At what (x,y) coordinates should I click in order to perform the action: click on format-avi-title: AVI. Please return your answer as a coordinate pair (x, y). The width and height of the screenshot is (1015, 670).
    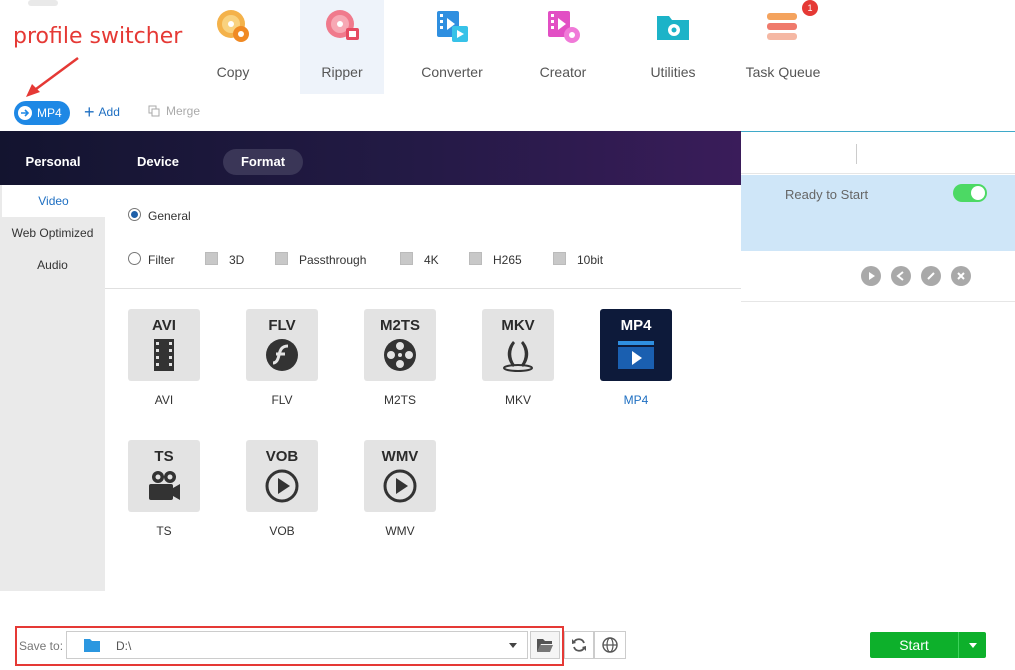
    Looking at the image, I should click on (164, 325).